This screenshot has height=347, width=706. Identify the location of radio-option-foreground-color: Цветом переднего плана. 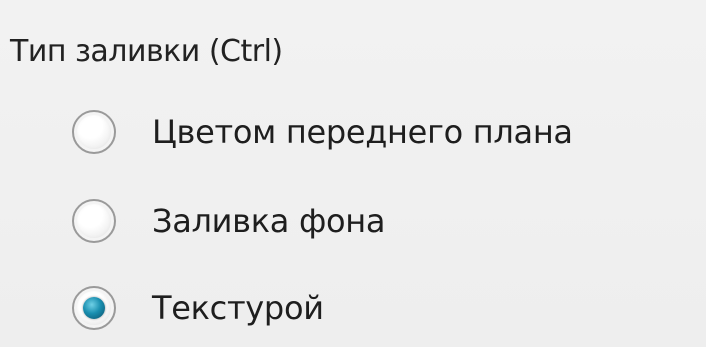
(322, 132).